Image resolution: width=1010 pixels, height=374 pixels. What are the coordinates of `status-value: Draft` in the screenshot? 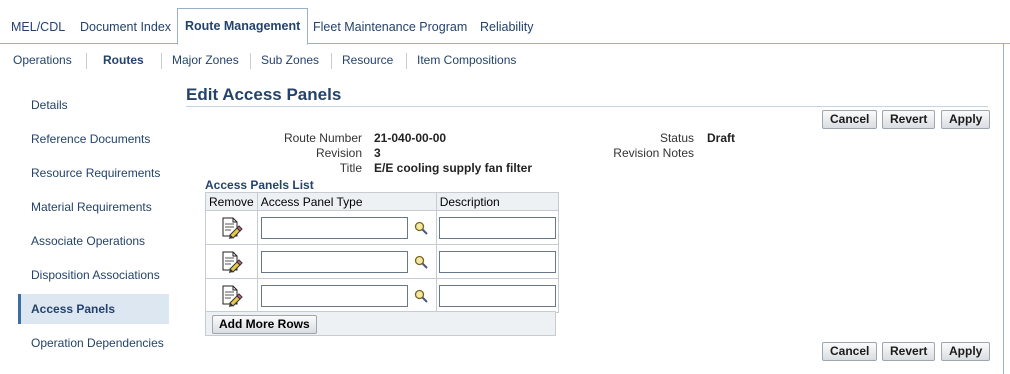 It's located at (721, 138).